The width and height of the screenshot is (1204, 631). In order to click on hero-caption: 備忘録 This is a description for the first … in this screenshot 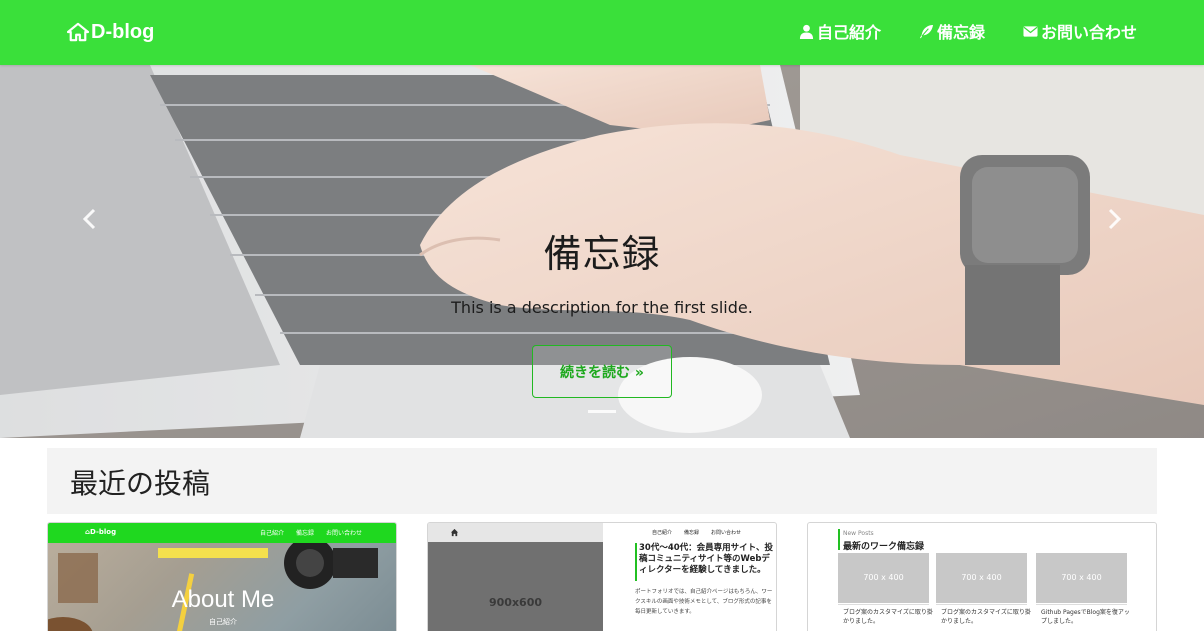, I will do `click(602, 270)`.